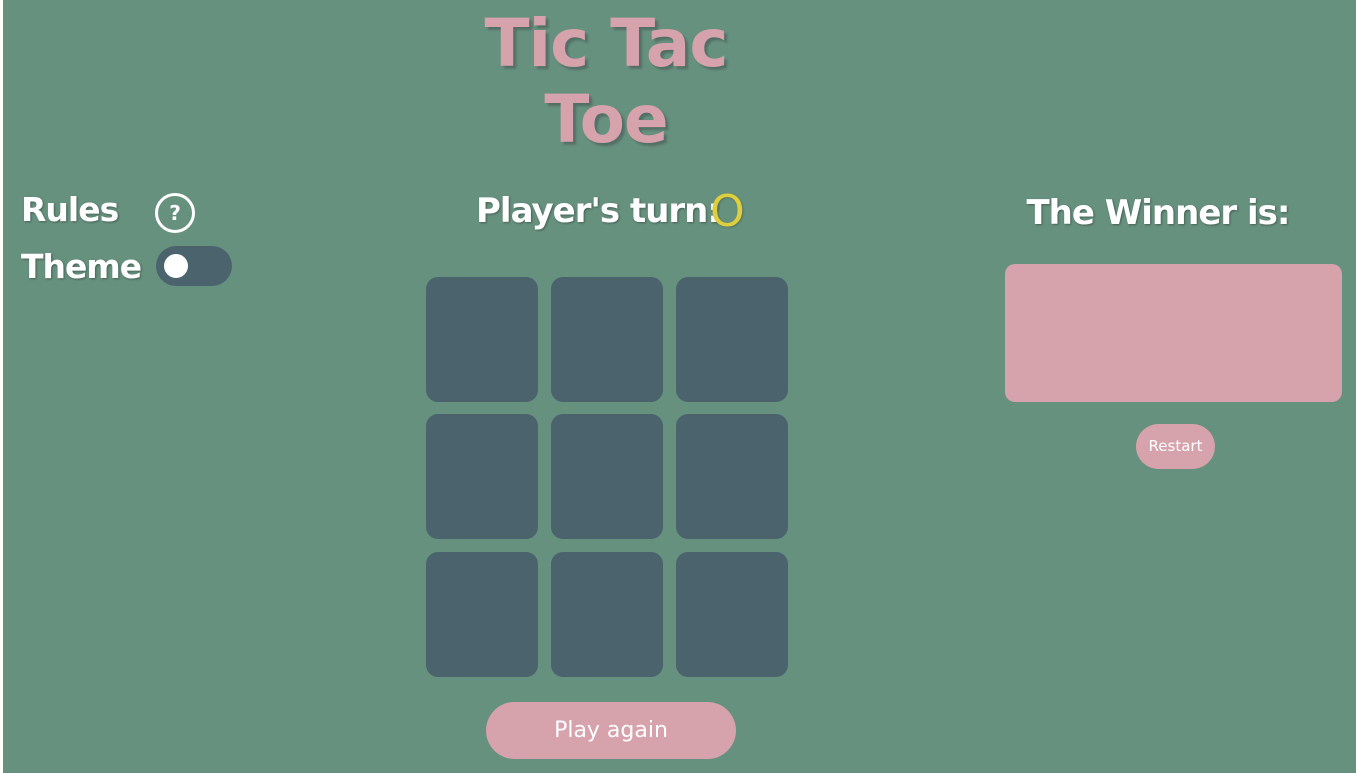 Image resolution: width=1356 pixels, height=773 pixels. I want to click on restart-button: Restart, so click(1175, 446).